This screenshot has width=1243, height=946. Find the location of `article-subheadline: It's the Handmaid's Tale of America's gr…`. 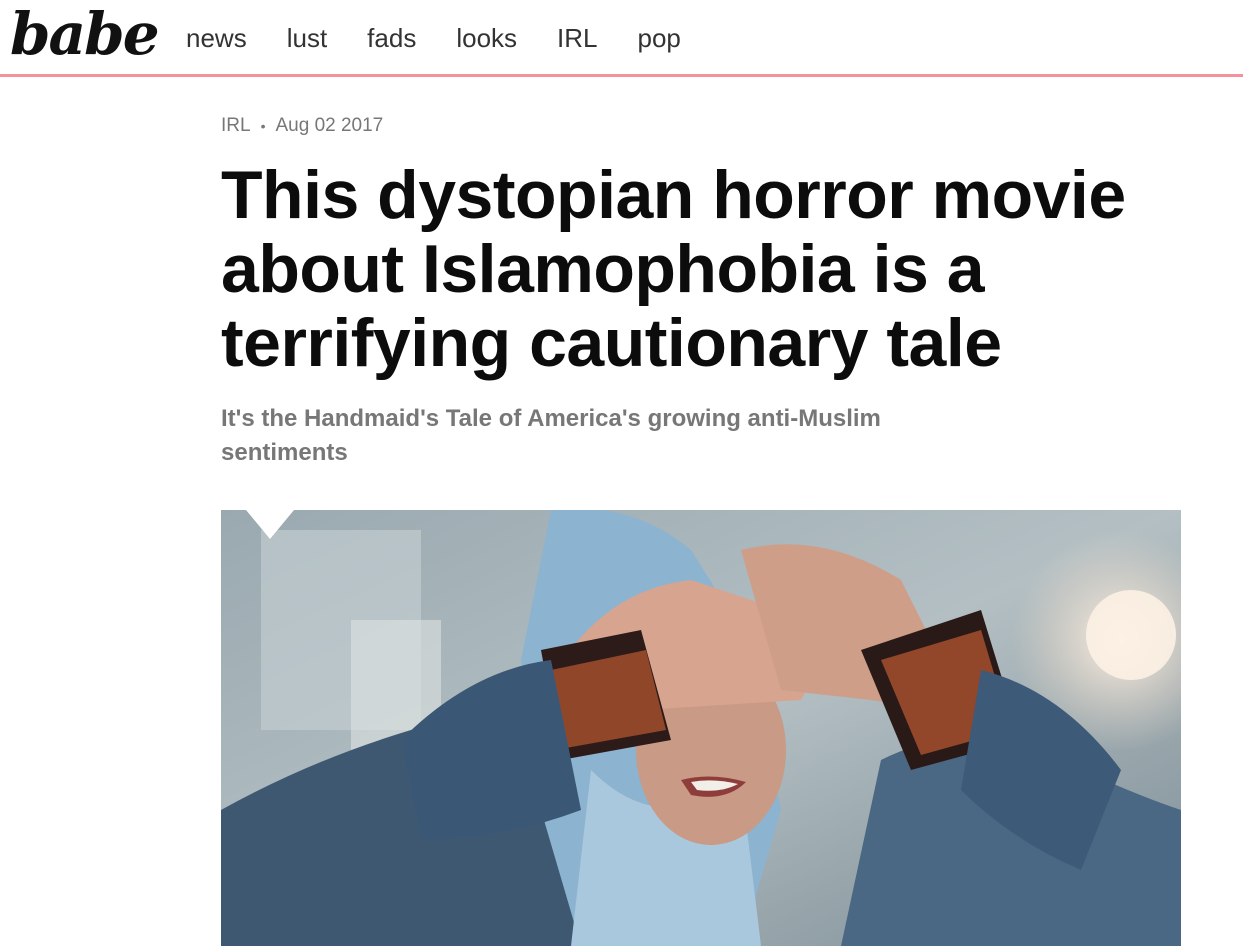

article-subheadline: It's the Handmaid's Tale of America's gr… is located at coordinates (551, 435).